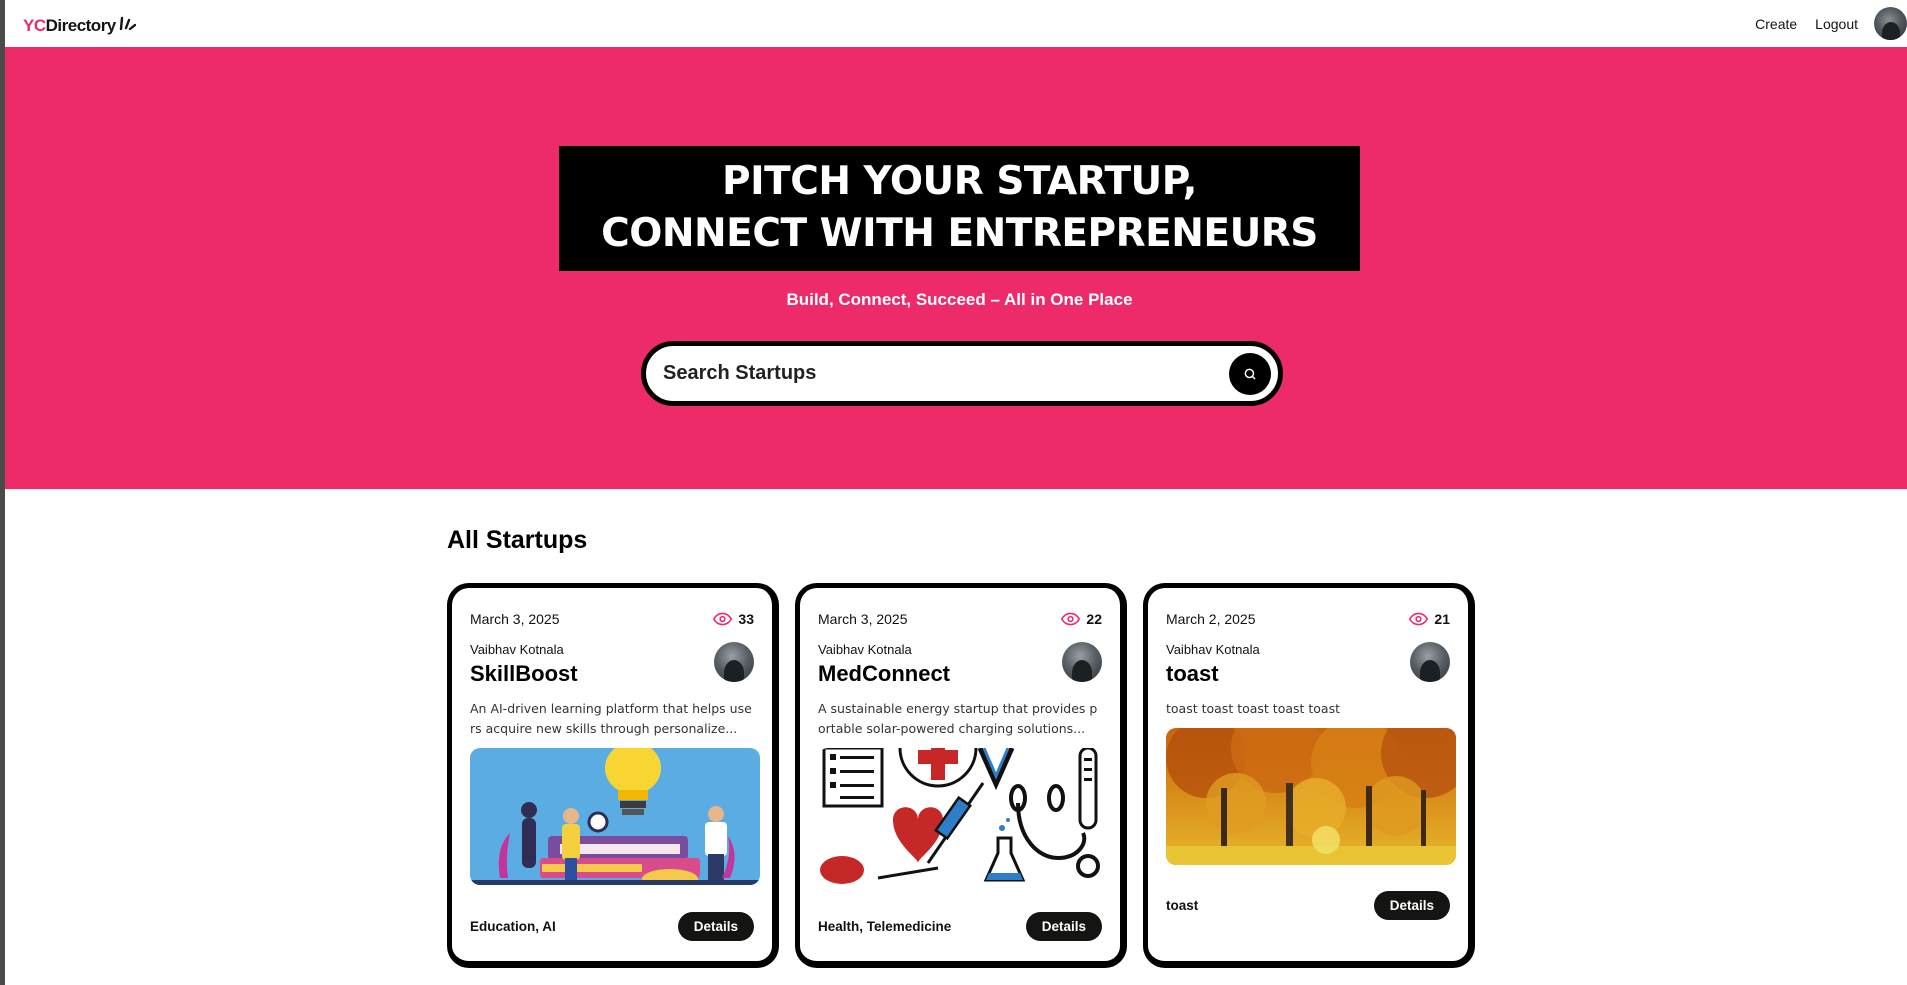  I want to click on card-category: Education, AI, so click(513, 926).